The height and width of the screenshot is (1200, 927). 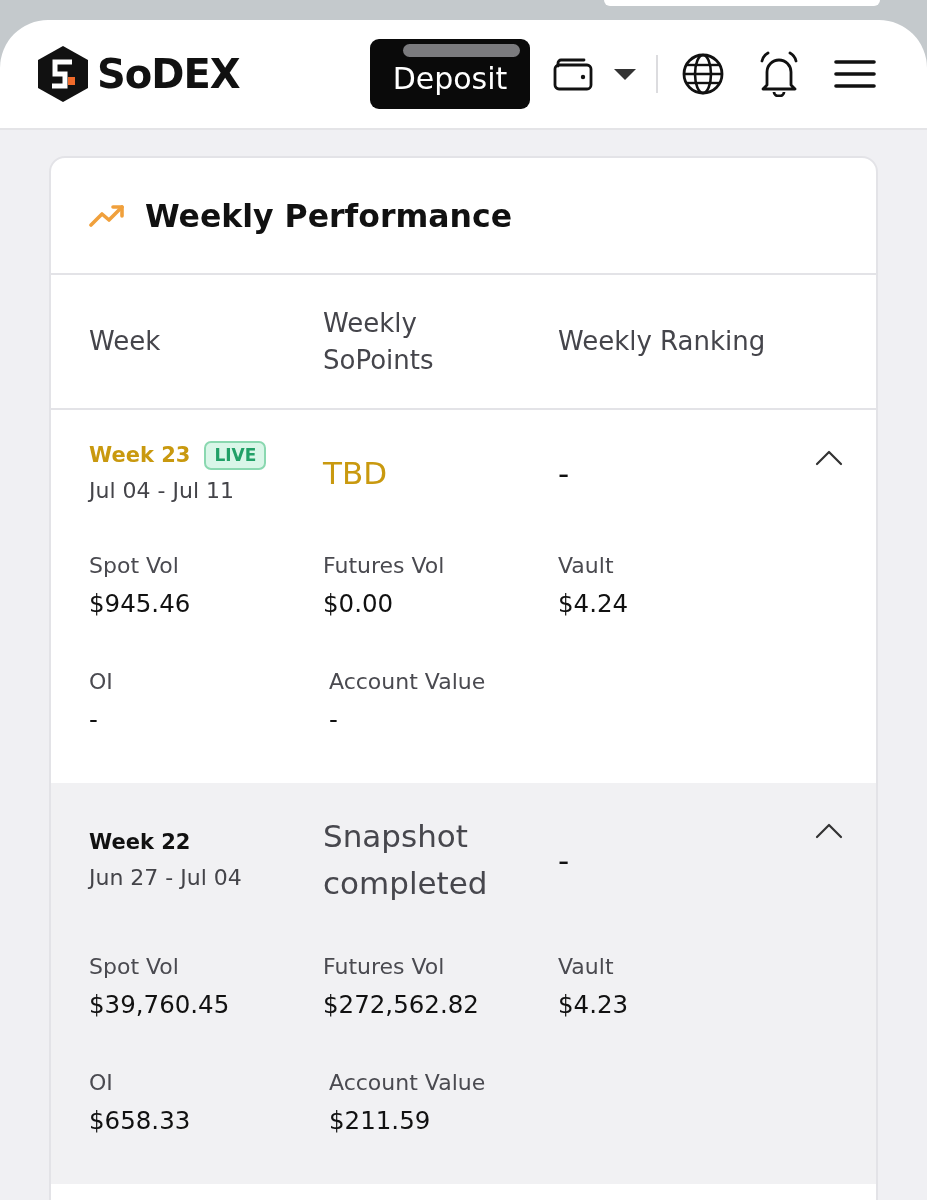 What do you see at coordinates (406, 860) in the screenshot?
I see `sopoints-value: Snapshot completed` at bounding box center [406, 860].